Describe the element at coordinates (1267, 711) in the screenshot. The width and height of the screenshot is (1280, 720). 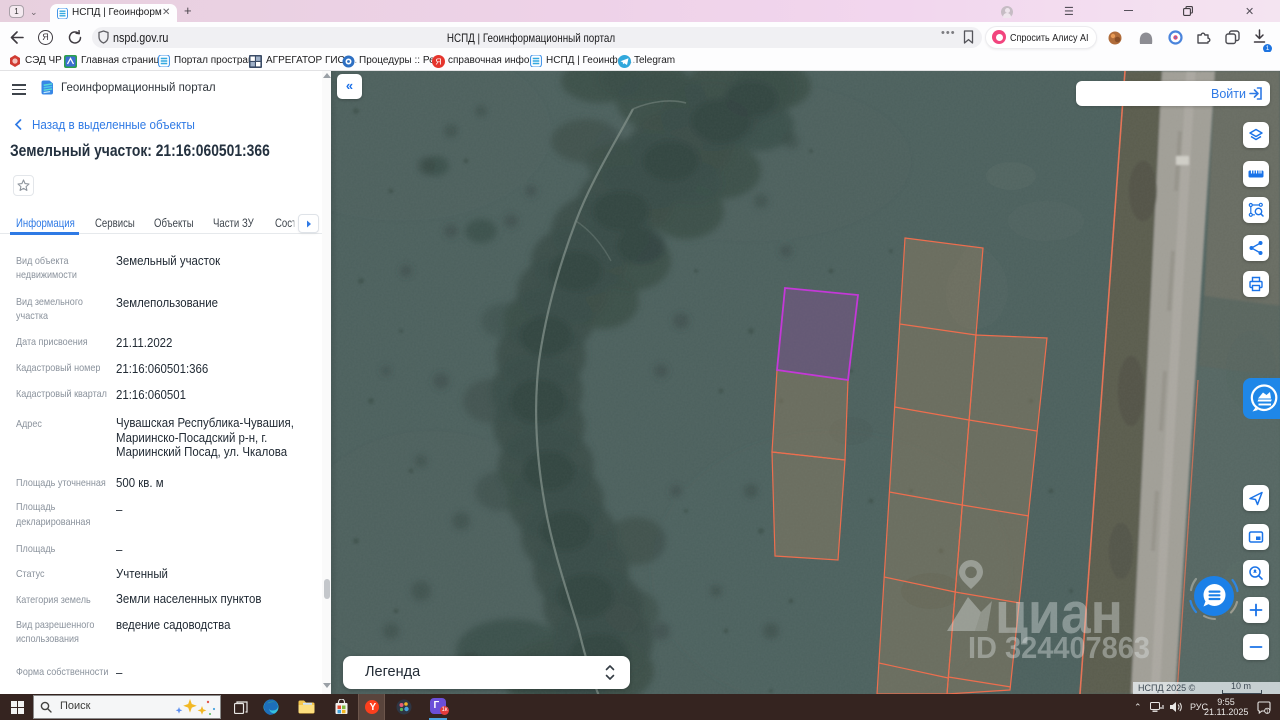
I see `svg-text: 1` at that location.